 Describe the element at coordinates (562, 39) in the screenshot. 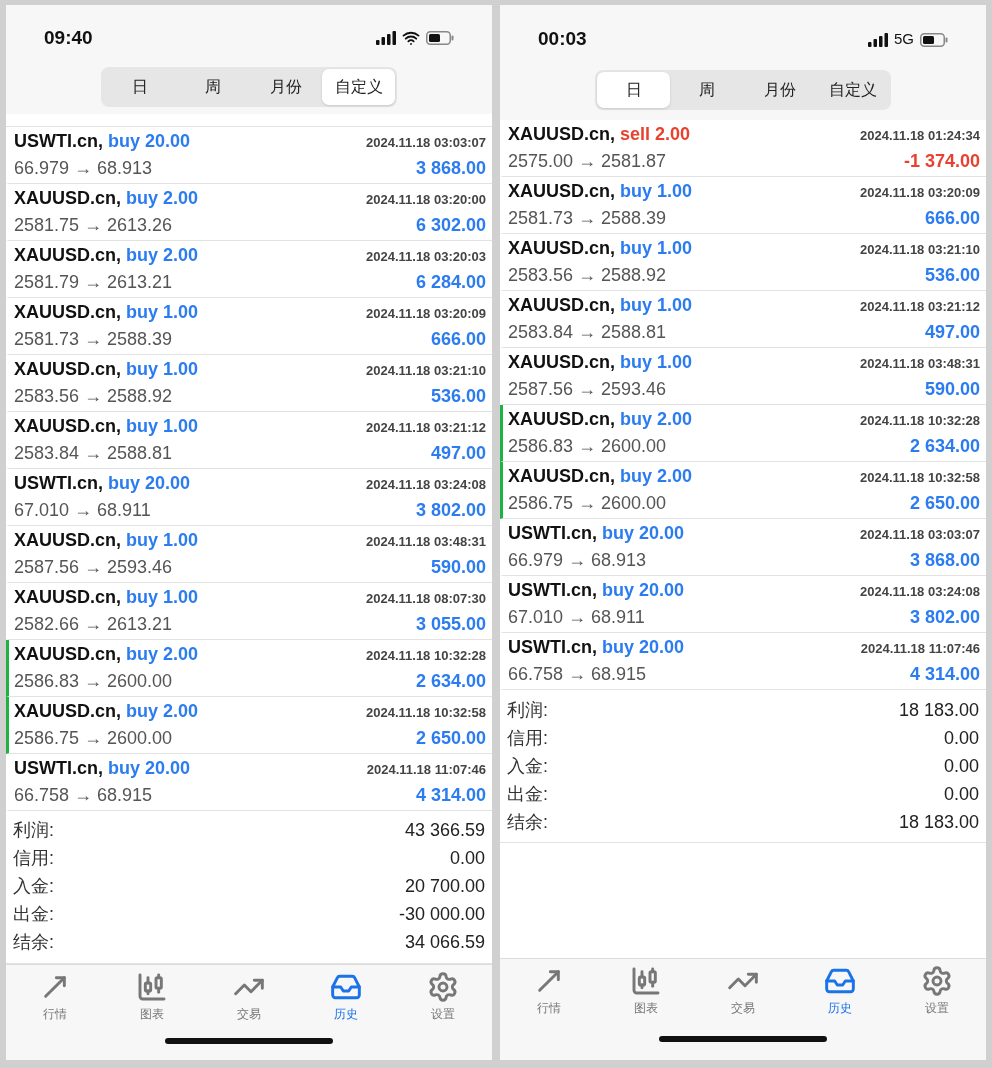

I see `status-time: 00:03` at that location.